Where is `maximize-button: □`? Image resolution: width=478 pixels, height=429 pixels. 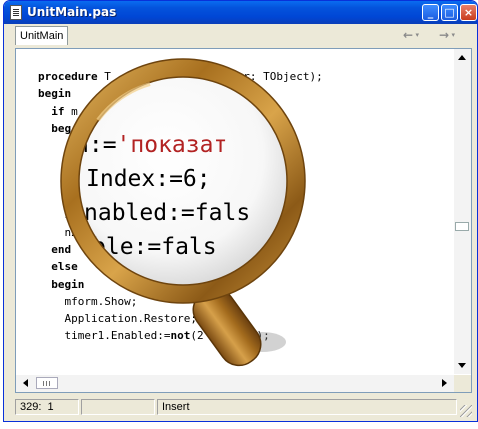 maximize-button: □ is located at coordinates (449, 12).